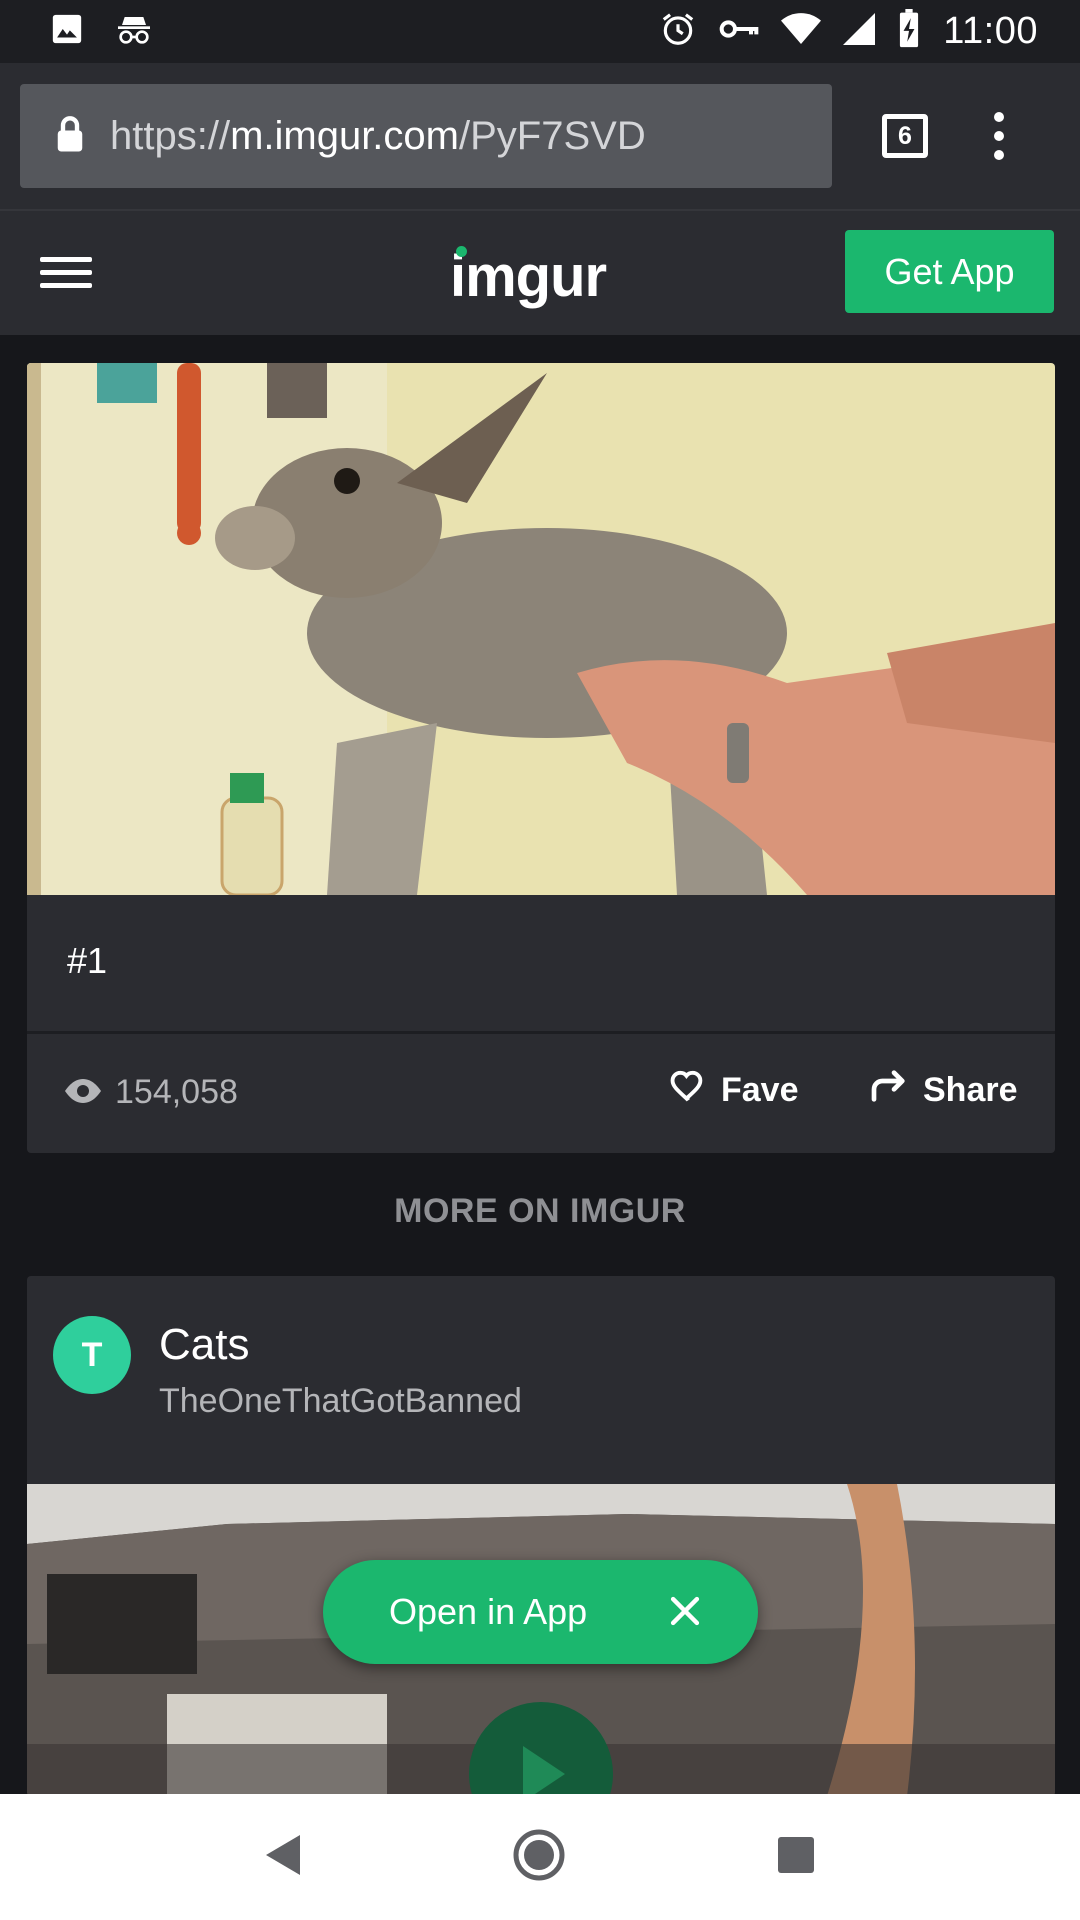 The height and width of the screenshot is (1920, 1080). I want to click on view-count: 154,058, so click(151, 1092).